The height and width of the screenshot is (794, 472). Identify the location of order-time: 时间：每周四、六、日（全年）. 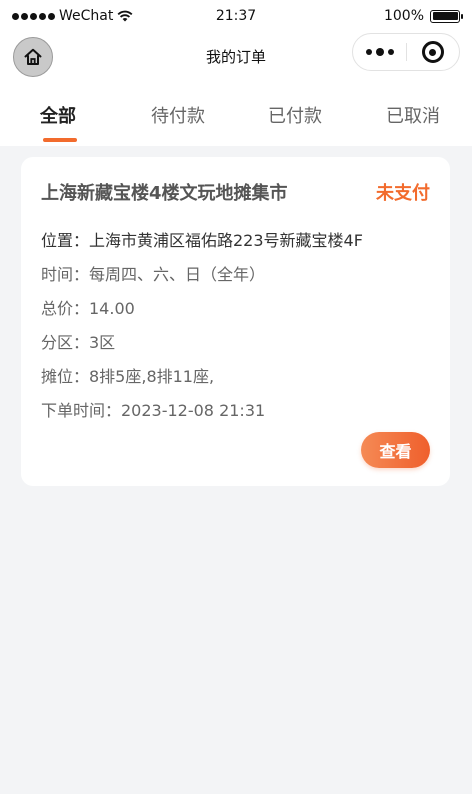
(153, 274).